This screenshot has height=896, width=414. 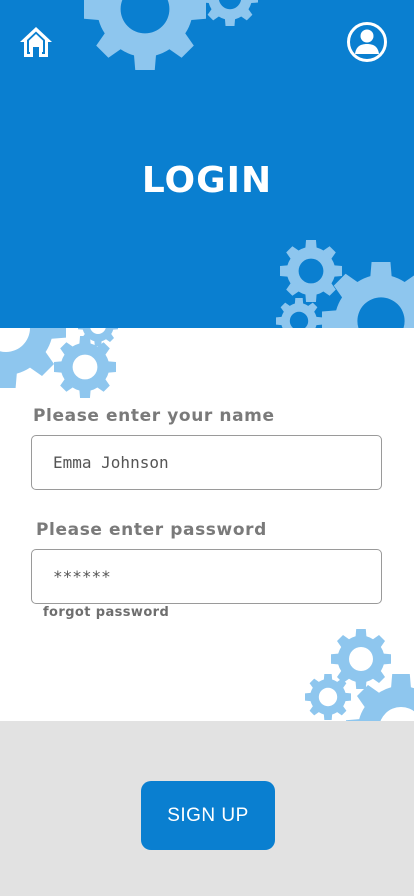 What do you see at coordinates (154, 416) in the screenshot?
I see `name-label: Please enter your name` at bounding box center [154, 416].